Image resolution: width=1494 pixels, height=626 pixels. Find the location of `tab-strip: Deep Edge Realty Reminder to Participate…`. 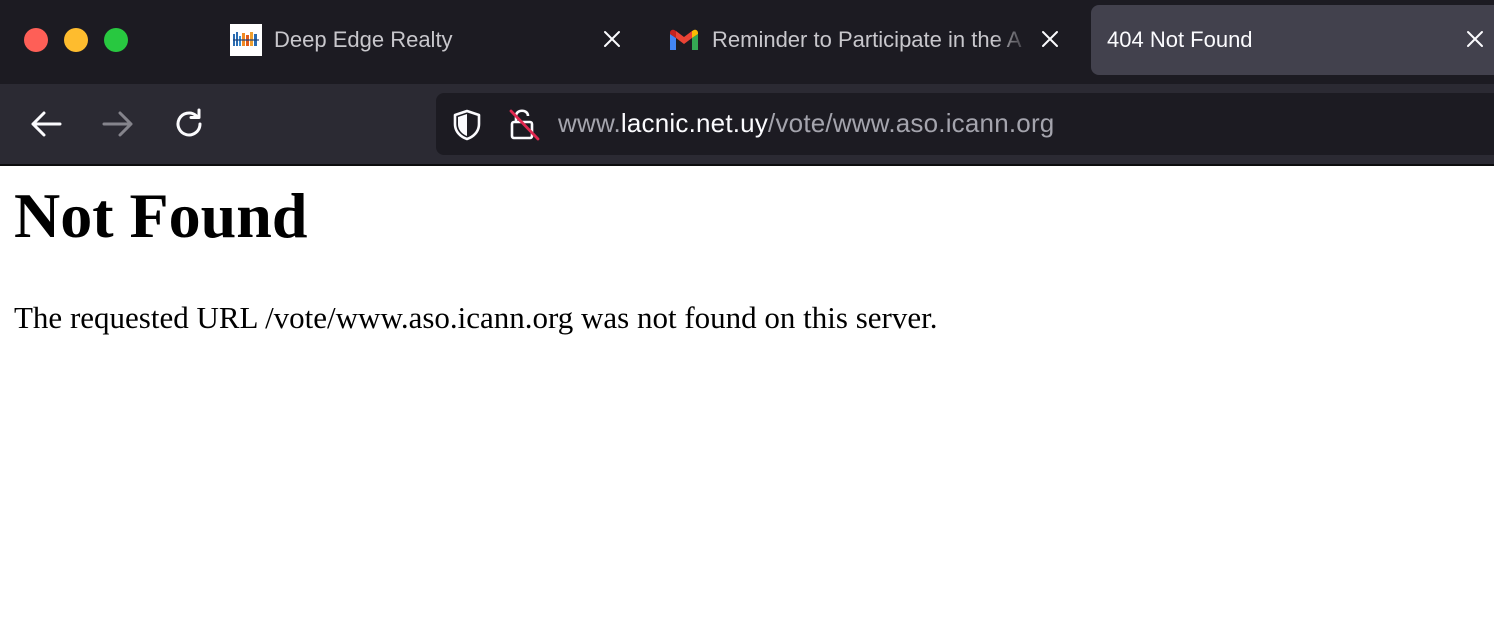

tab-strip: Deep Edge Realty Reminder to Participate… is located at coordinates (747, 42).